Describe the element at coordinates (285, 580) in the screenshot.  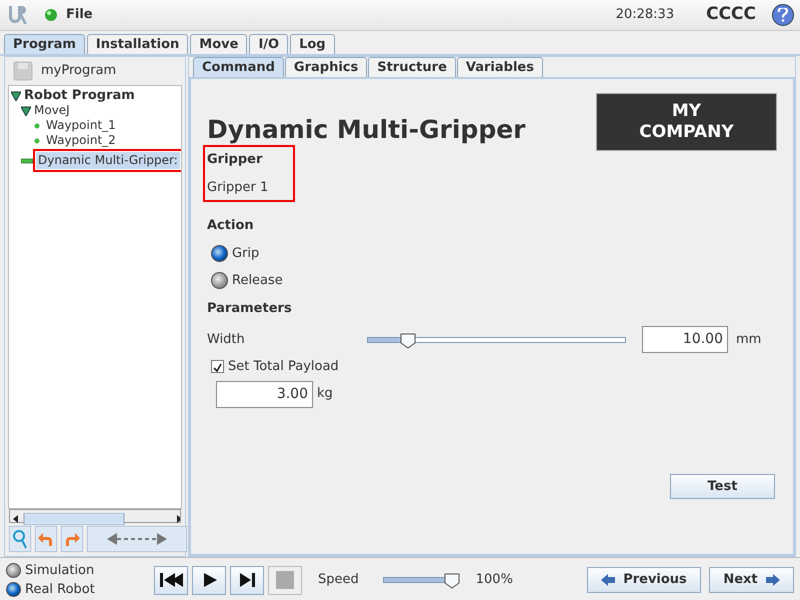
I see `stop-icon` at that location.